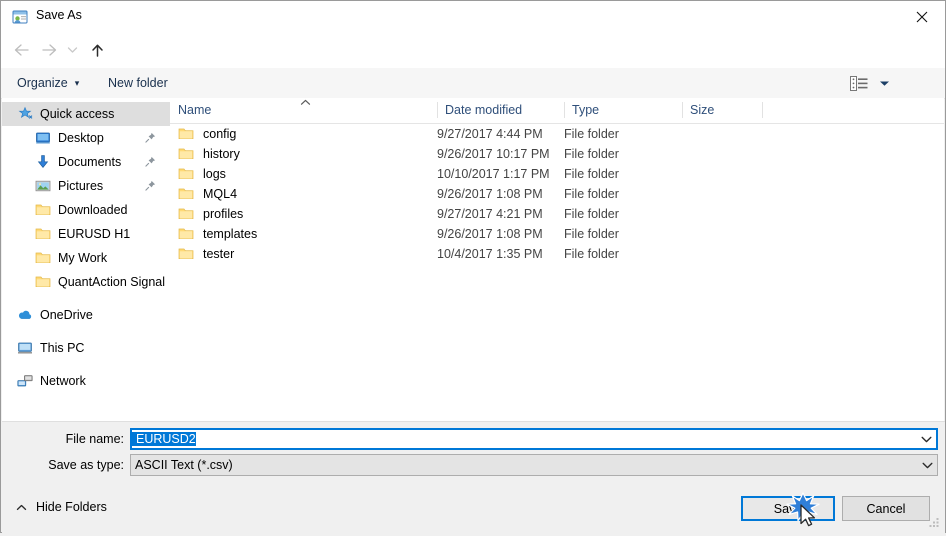 This screenshot has width=946, height=536. Describe the element at coordinates (722, 110) in the screenshot. I see `column-header-size: Size` at that location.